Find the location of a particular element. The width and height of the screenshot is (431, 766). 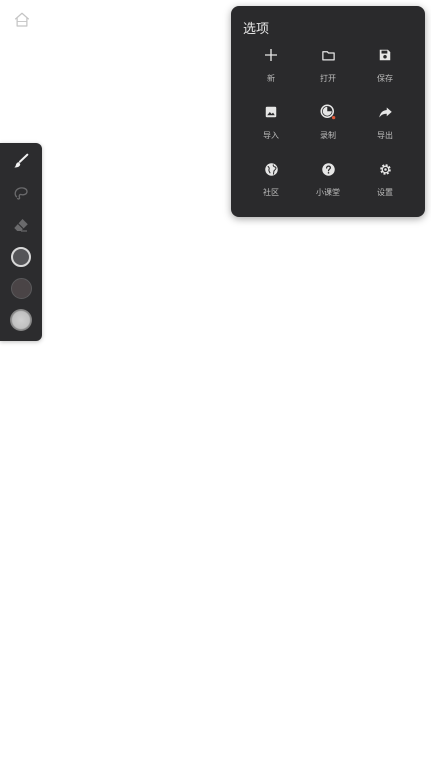

brush-icon is located at coordinates (21, 163).